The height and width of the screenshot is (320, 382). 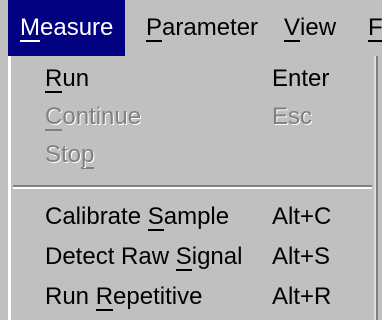 I want to click on label-text: un, so click(x=76, y=78).